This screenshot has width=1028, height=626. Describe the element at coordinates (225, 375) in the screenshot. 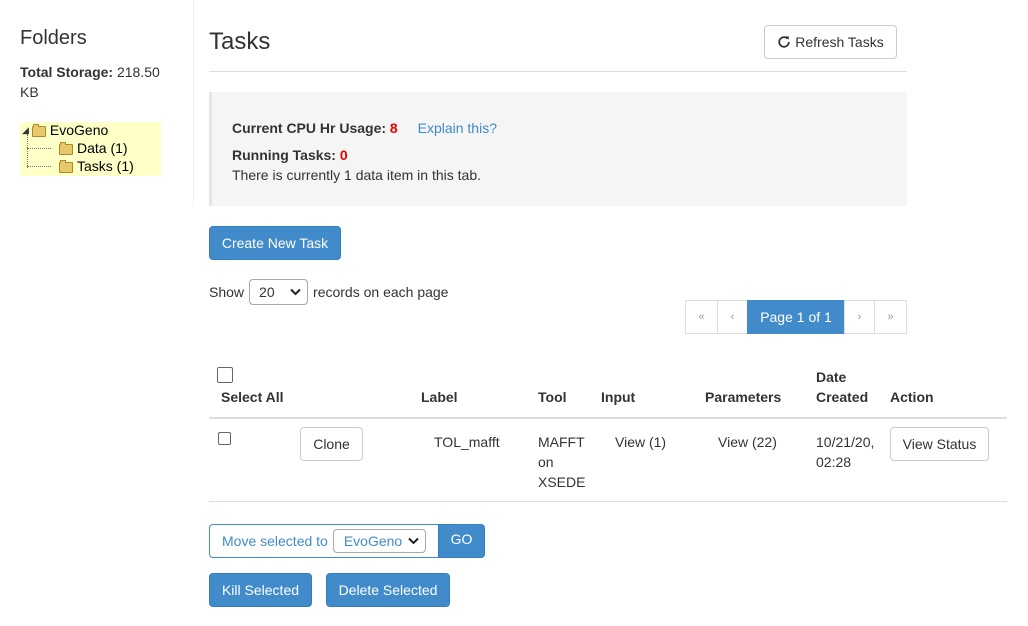

I see `select-all-checkbox` at that location.